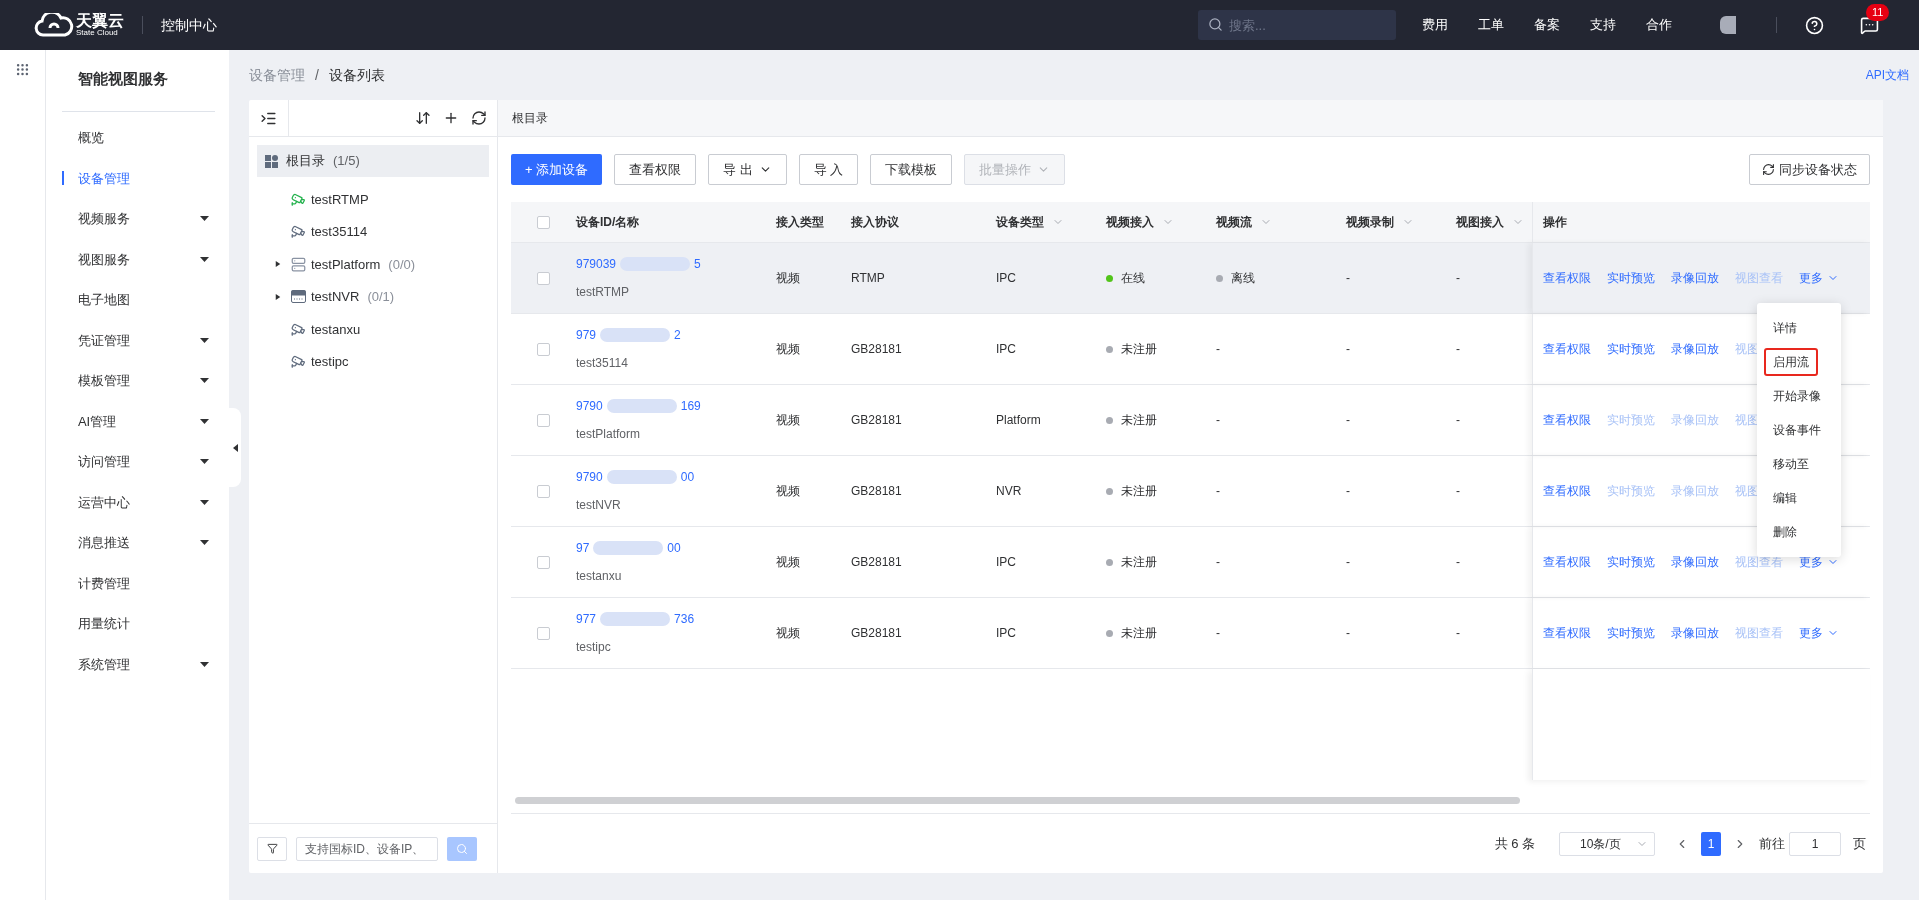 Image resolution: width=1919 pixels, height=900 pixels. Describe the element at coordinates (330, 362) in the screenshot. I see `tree-item: testipc` at that location.